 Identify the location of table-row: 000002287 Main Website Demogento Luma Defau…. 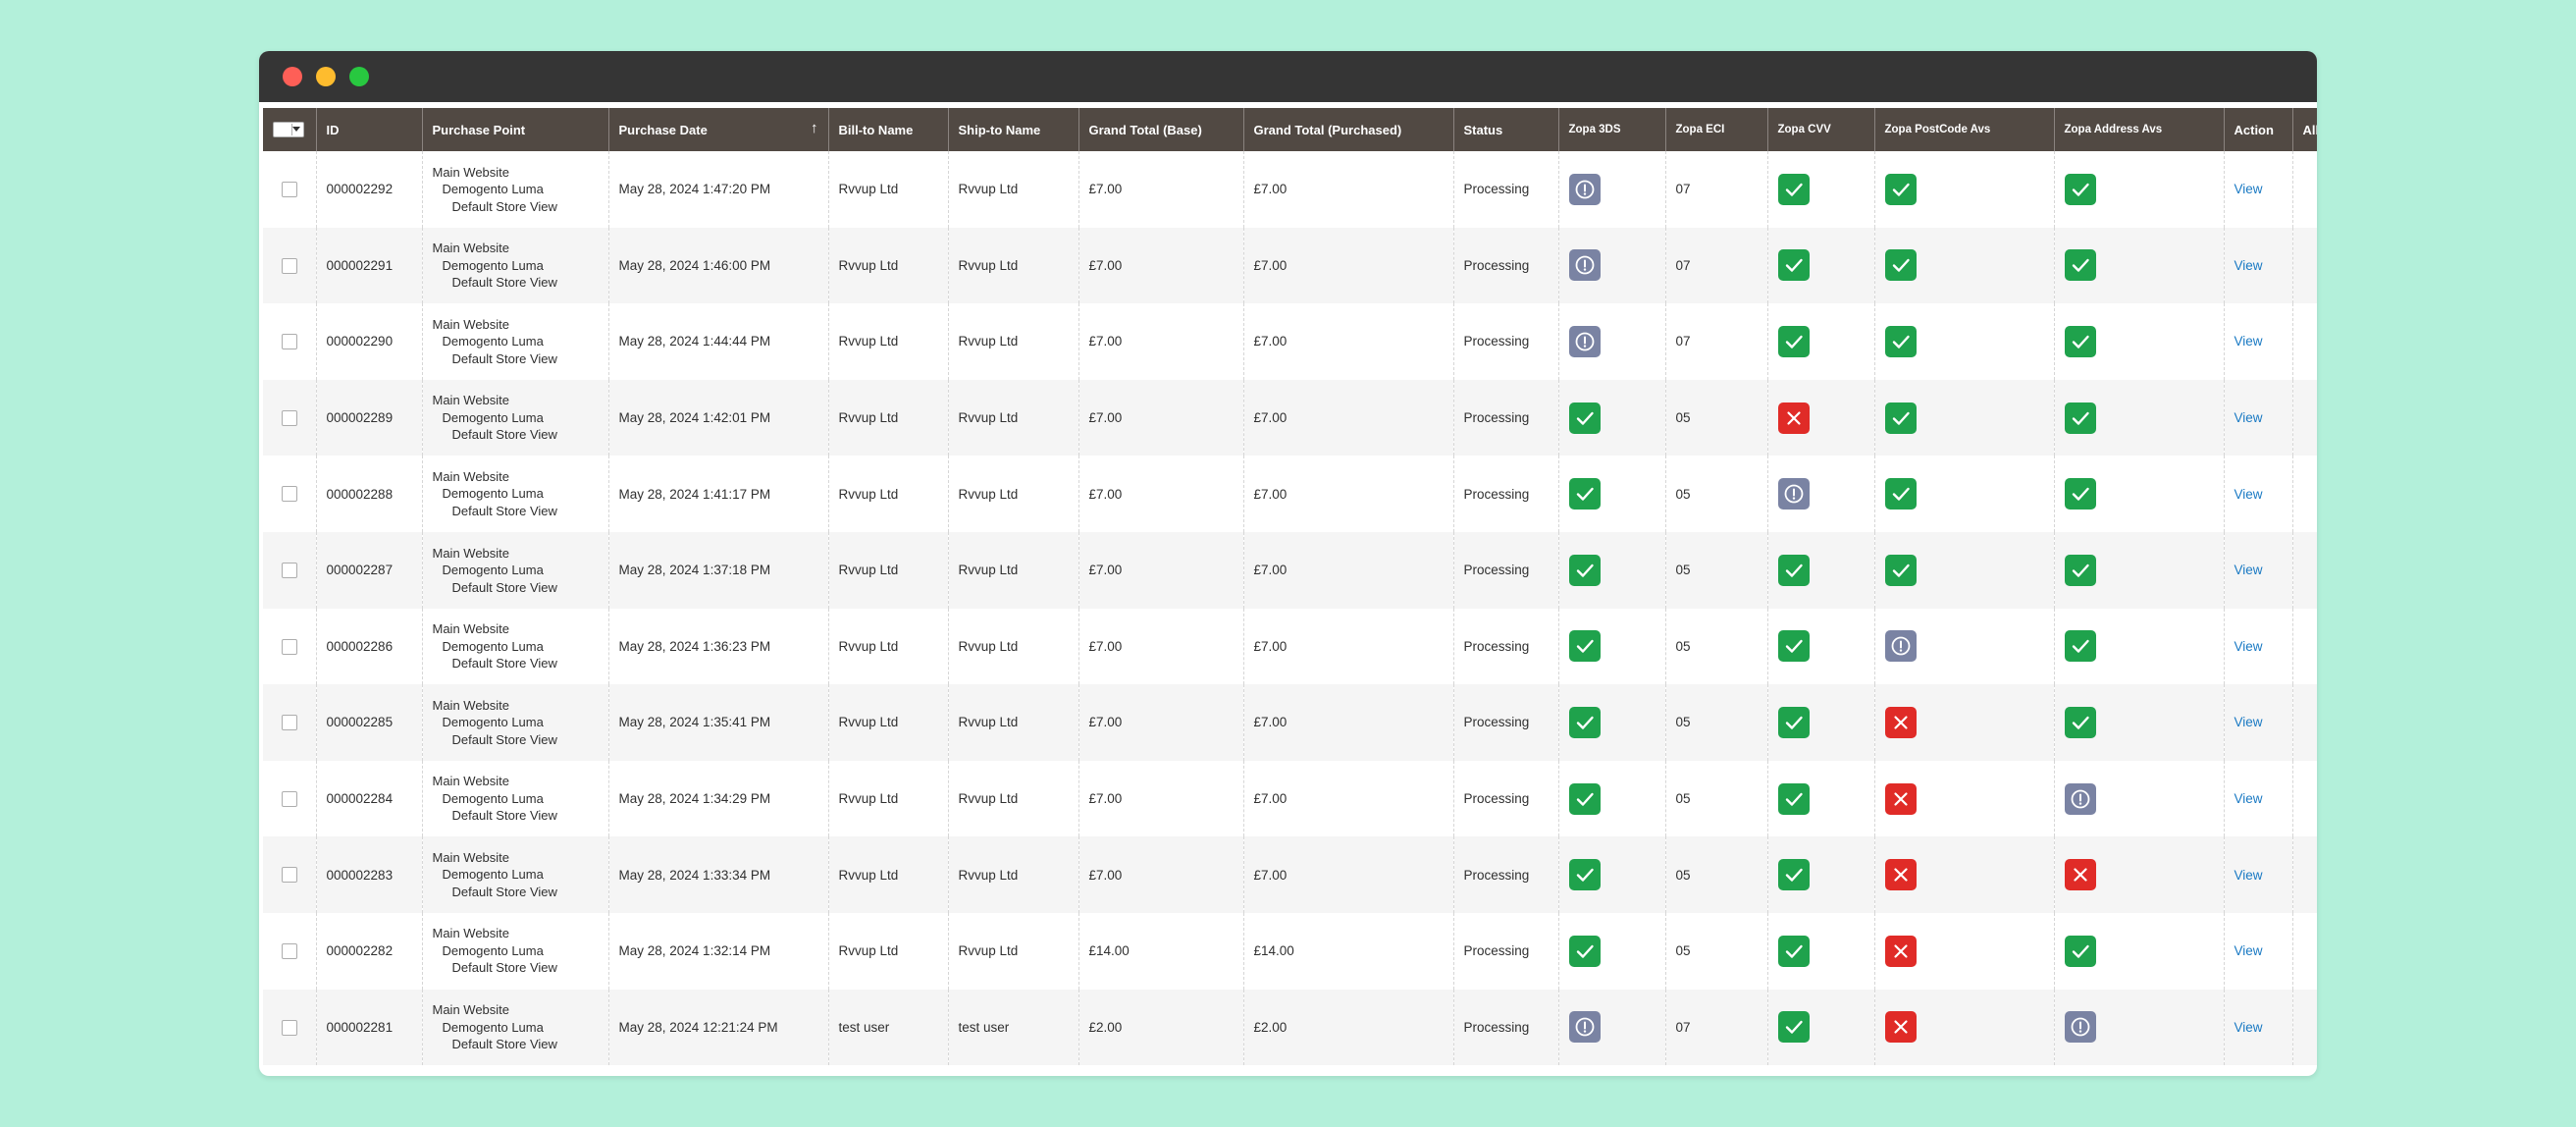
(1290, 570).